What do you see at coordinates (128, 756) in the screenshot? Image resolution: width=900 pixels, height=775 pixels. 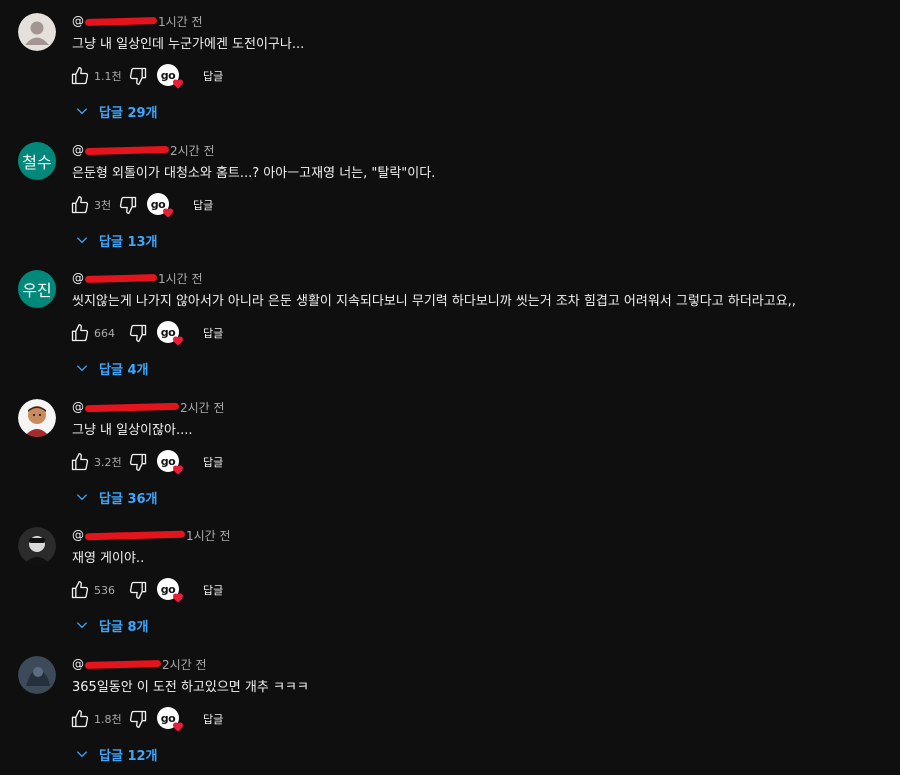 I see `replies-count-label: 답글 12개` at bounding box center [128, 756].